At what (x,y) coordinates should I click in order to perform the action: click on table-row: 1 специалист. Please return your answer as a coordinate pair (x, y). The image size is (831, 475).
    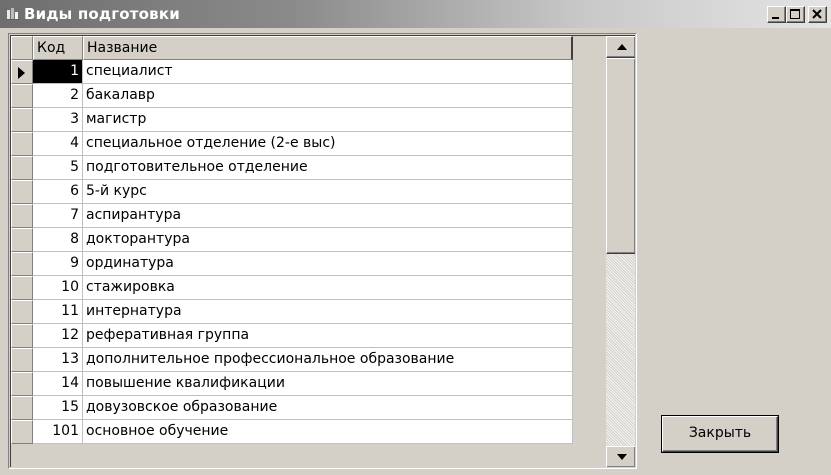
    Looking at the image, I should click on (292, 72).